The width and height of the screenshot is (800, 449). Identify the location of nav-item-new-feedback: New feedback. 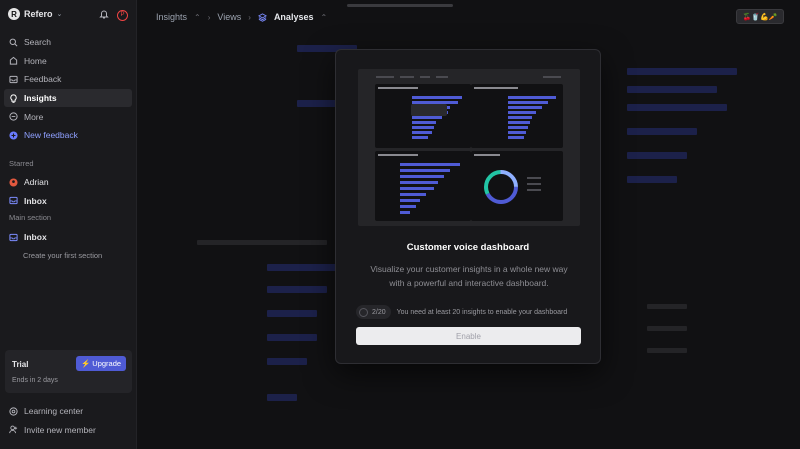
(68, 135).